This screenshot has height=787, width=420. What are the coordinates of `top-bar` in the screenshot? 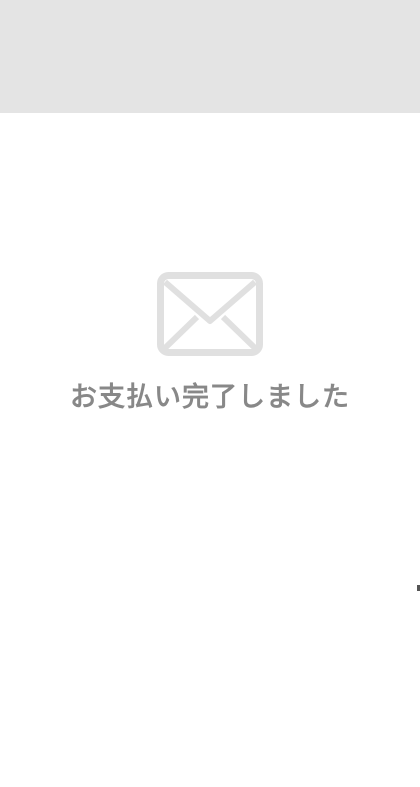 It's located at (210, 56).